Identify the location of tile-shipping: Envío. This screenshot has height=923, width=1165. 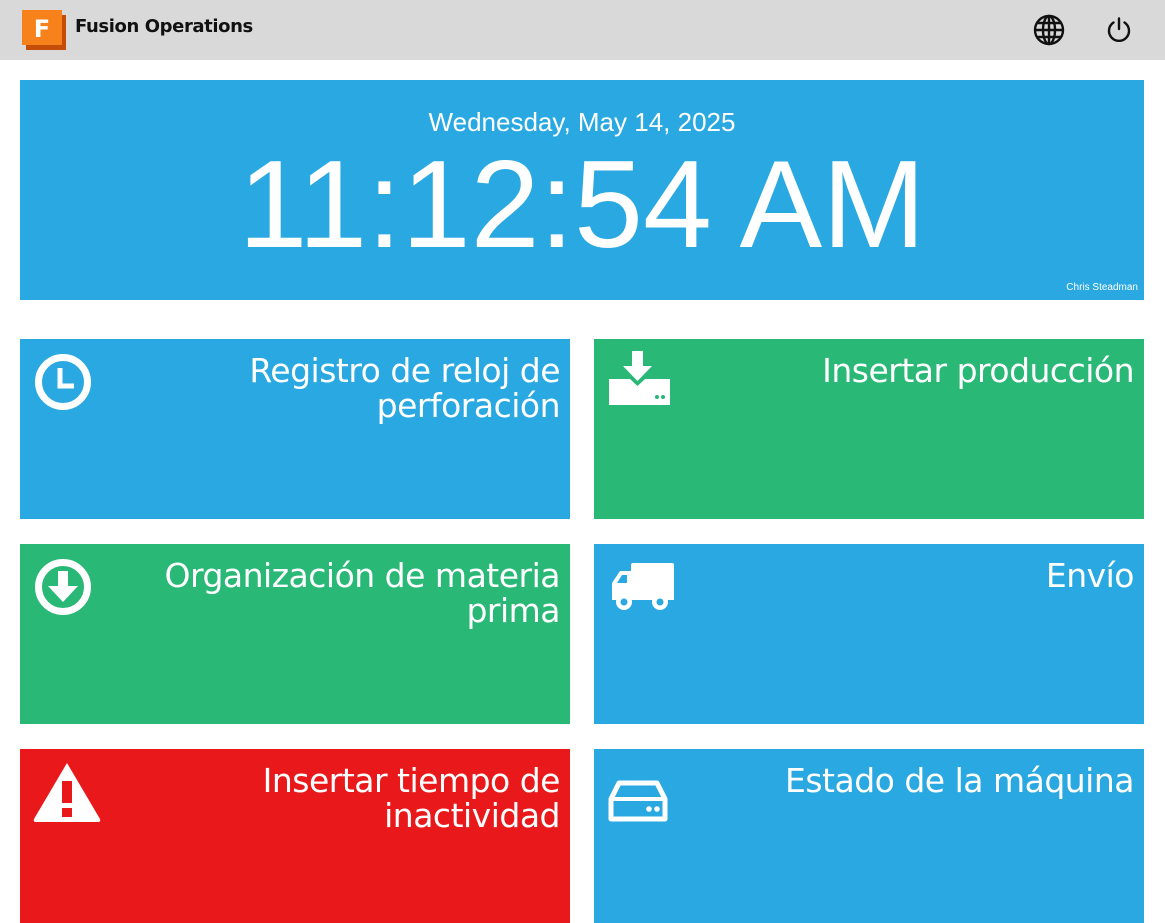
(869, 634).